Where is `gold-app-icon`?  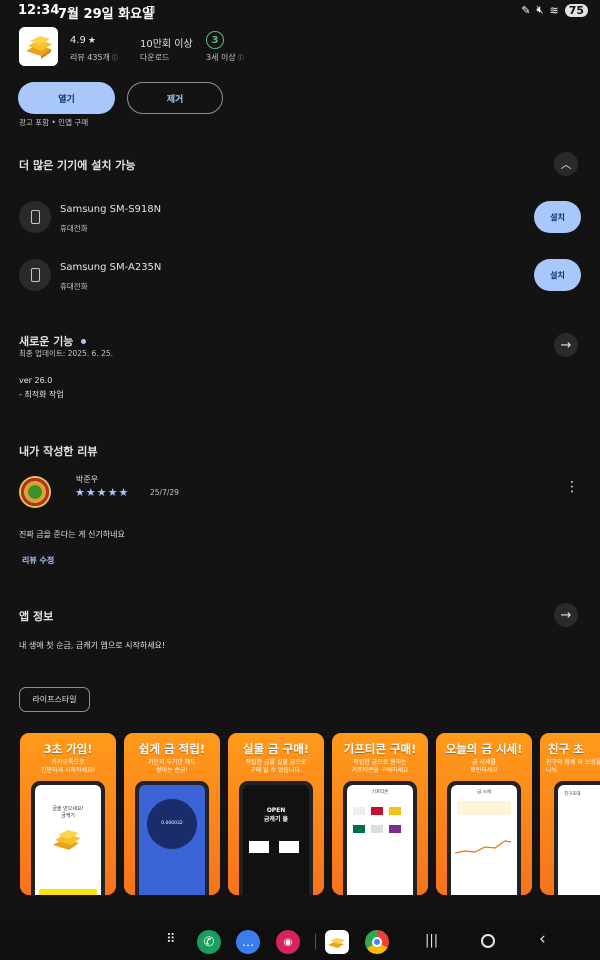
gold-app-icon is located at coordinates (337, 942).